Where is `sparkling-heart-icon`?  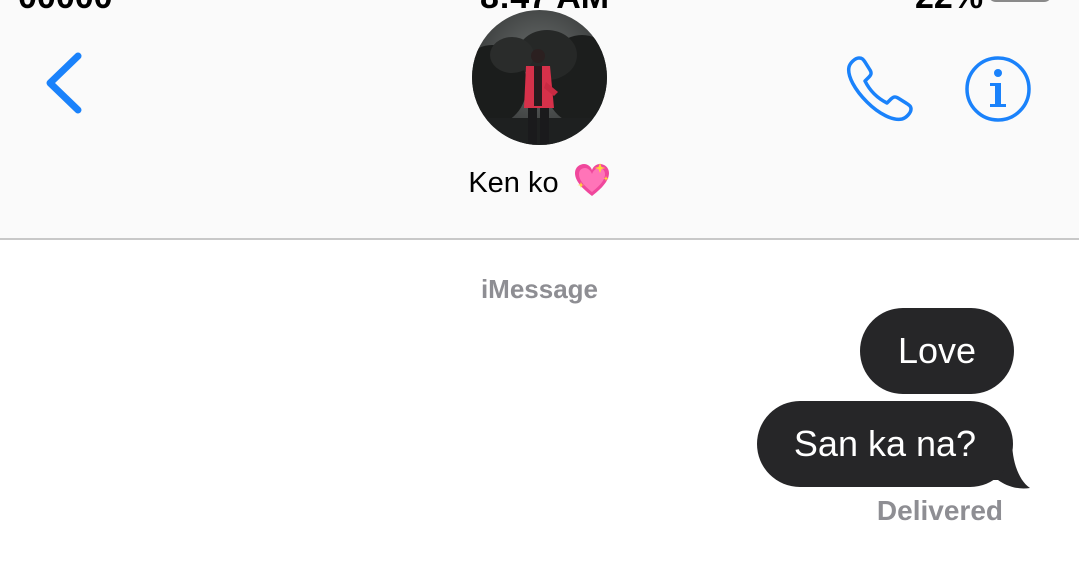
sparkling-heart-icon is located at coordinates (592, 184).